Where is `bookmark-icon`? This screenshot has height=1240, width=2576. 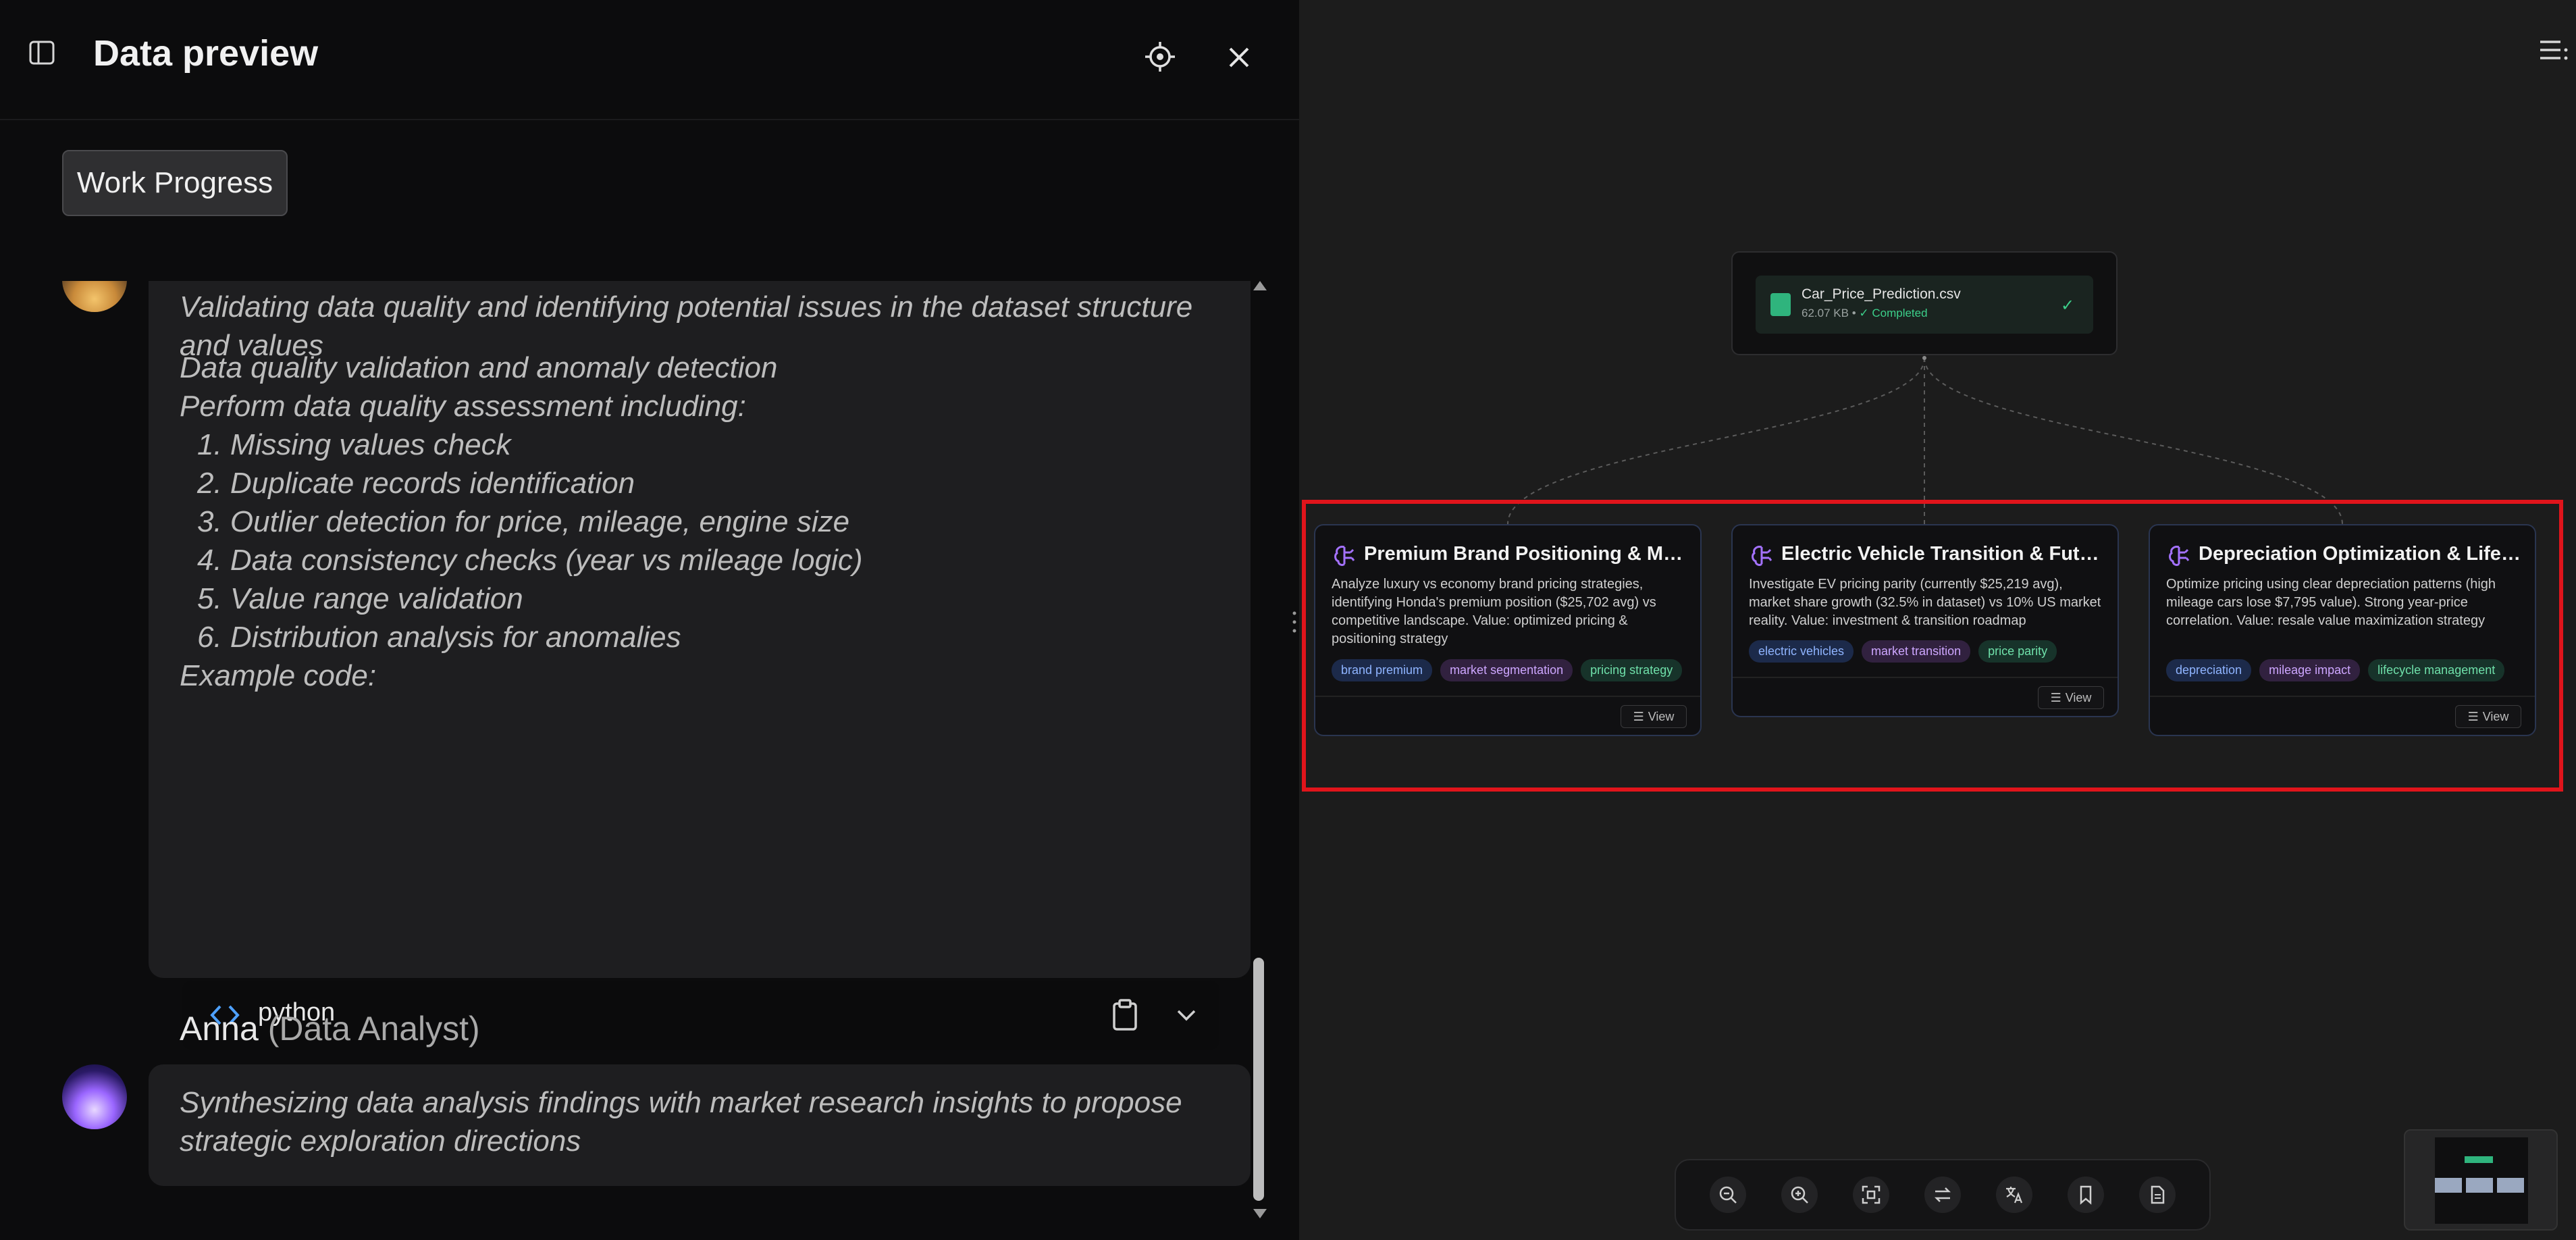
bookmark-icon is located at coordinates (2086, 1195).